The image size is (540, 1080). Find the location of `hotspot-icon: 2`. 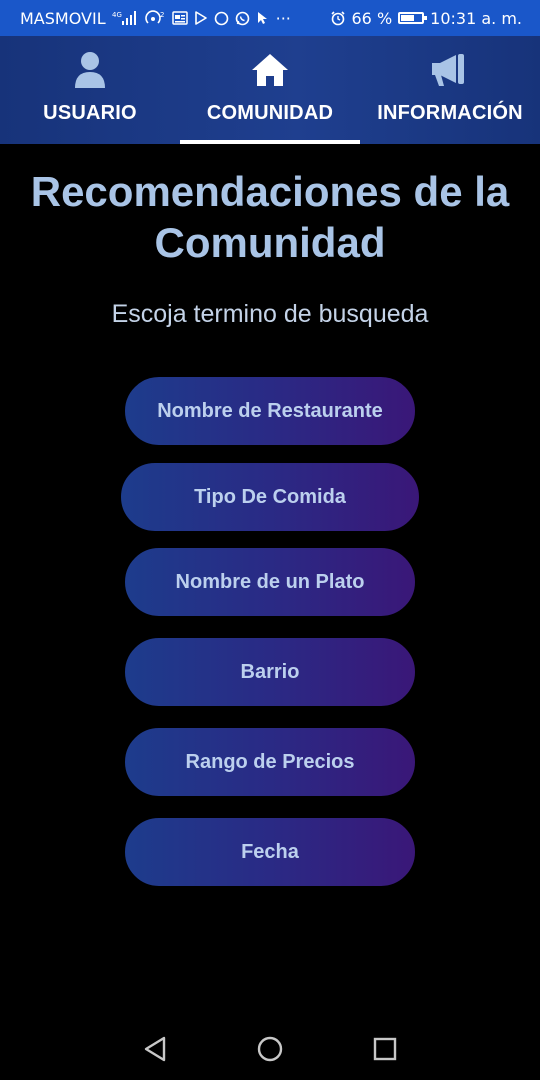

hotspot-icon: 2 is located at coordinates (155, 18).